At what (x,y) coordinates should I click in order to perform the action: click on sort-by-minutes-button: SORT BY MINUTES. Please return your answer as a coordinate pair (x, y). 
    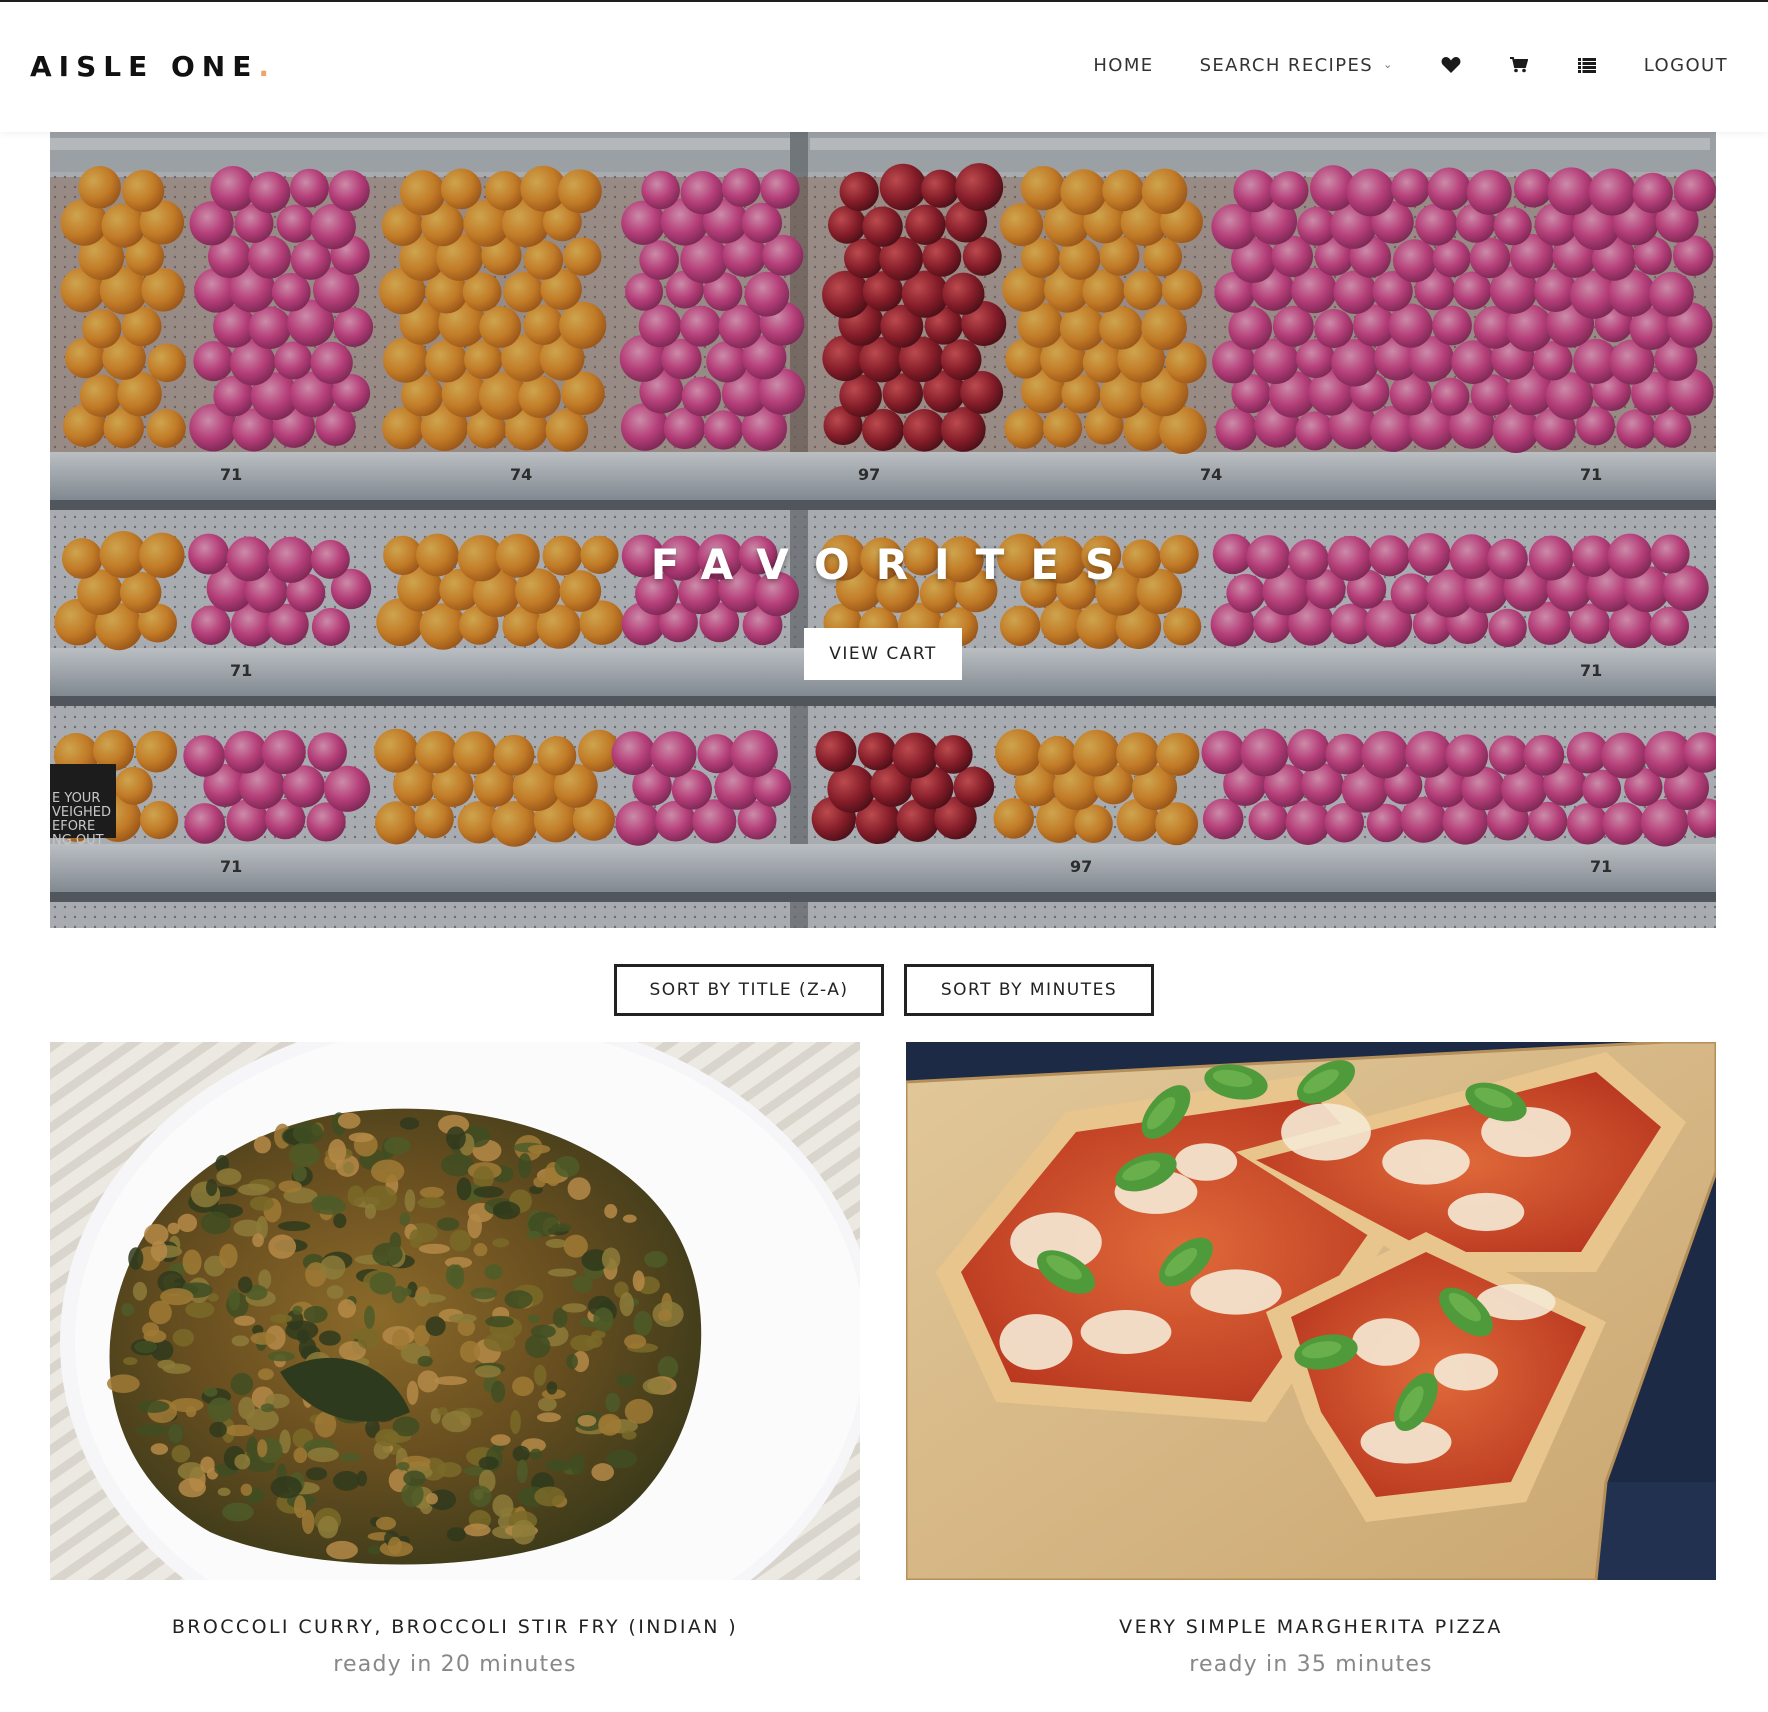
    Looking at the image, I should click on (1029, 990).